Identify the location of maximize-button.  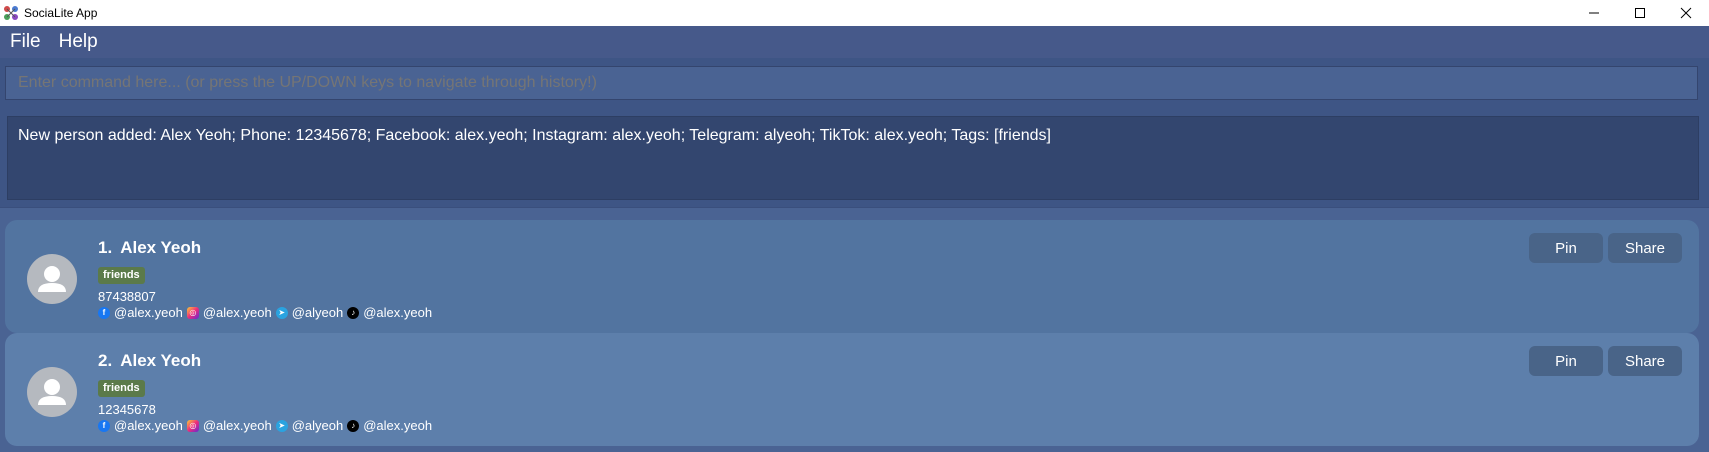
(1640, 13).